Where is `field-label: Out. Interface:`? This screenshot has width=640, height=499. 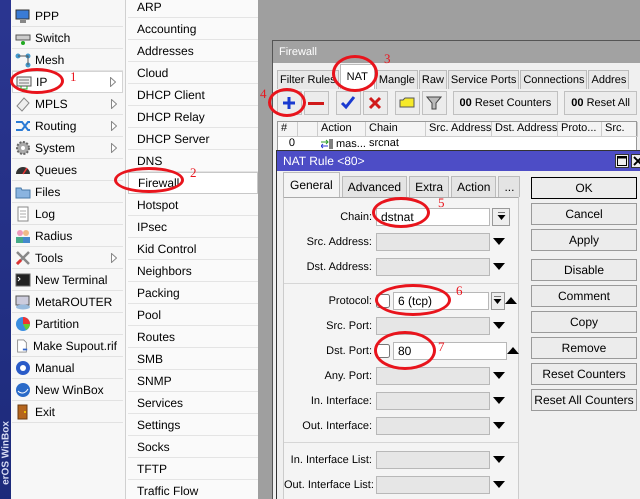 field-label: Out. Interface: is located at coordinates (337, 426).